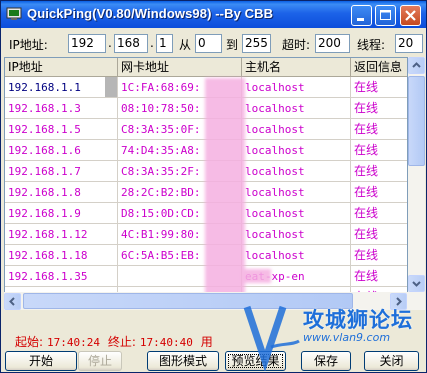 The image size is (427, 373). What do you see at coordinates (296, 67) in the screenshot?
I see `column-header-host: 主机名` at bounding box center [296, 67].